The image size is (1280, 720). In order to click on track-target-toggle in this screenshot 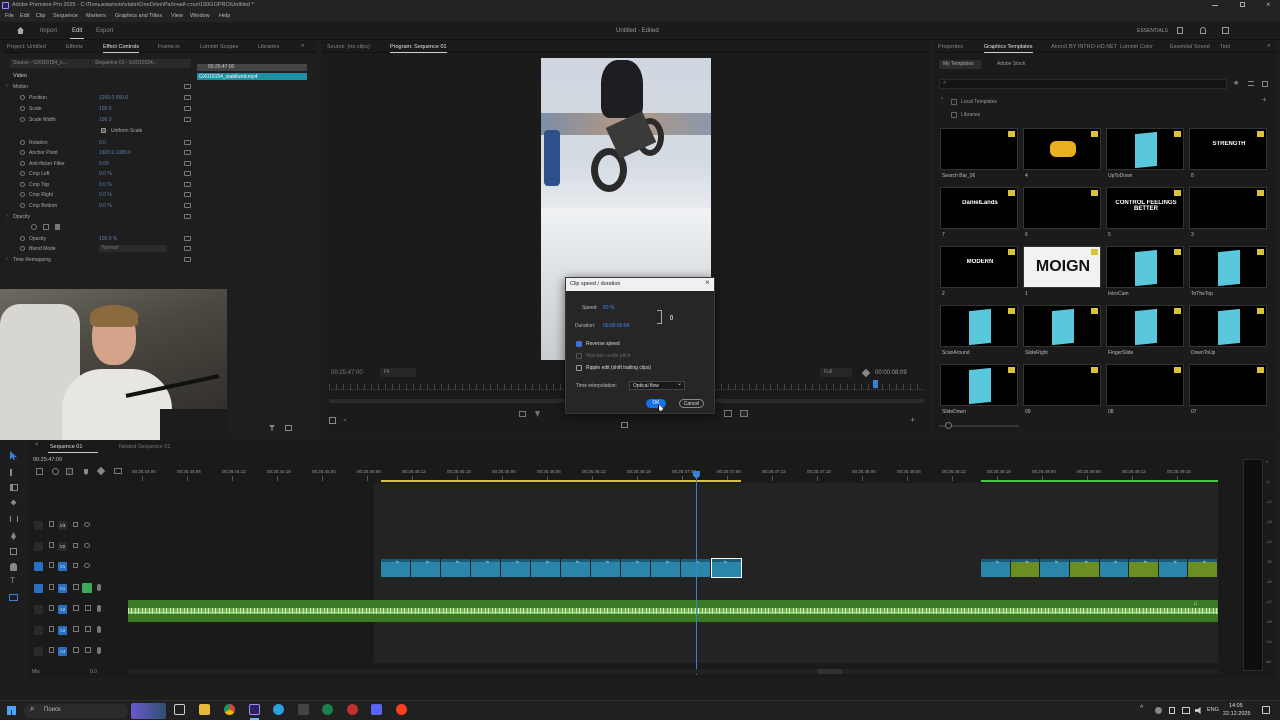, I will do `click(38, 588)`.